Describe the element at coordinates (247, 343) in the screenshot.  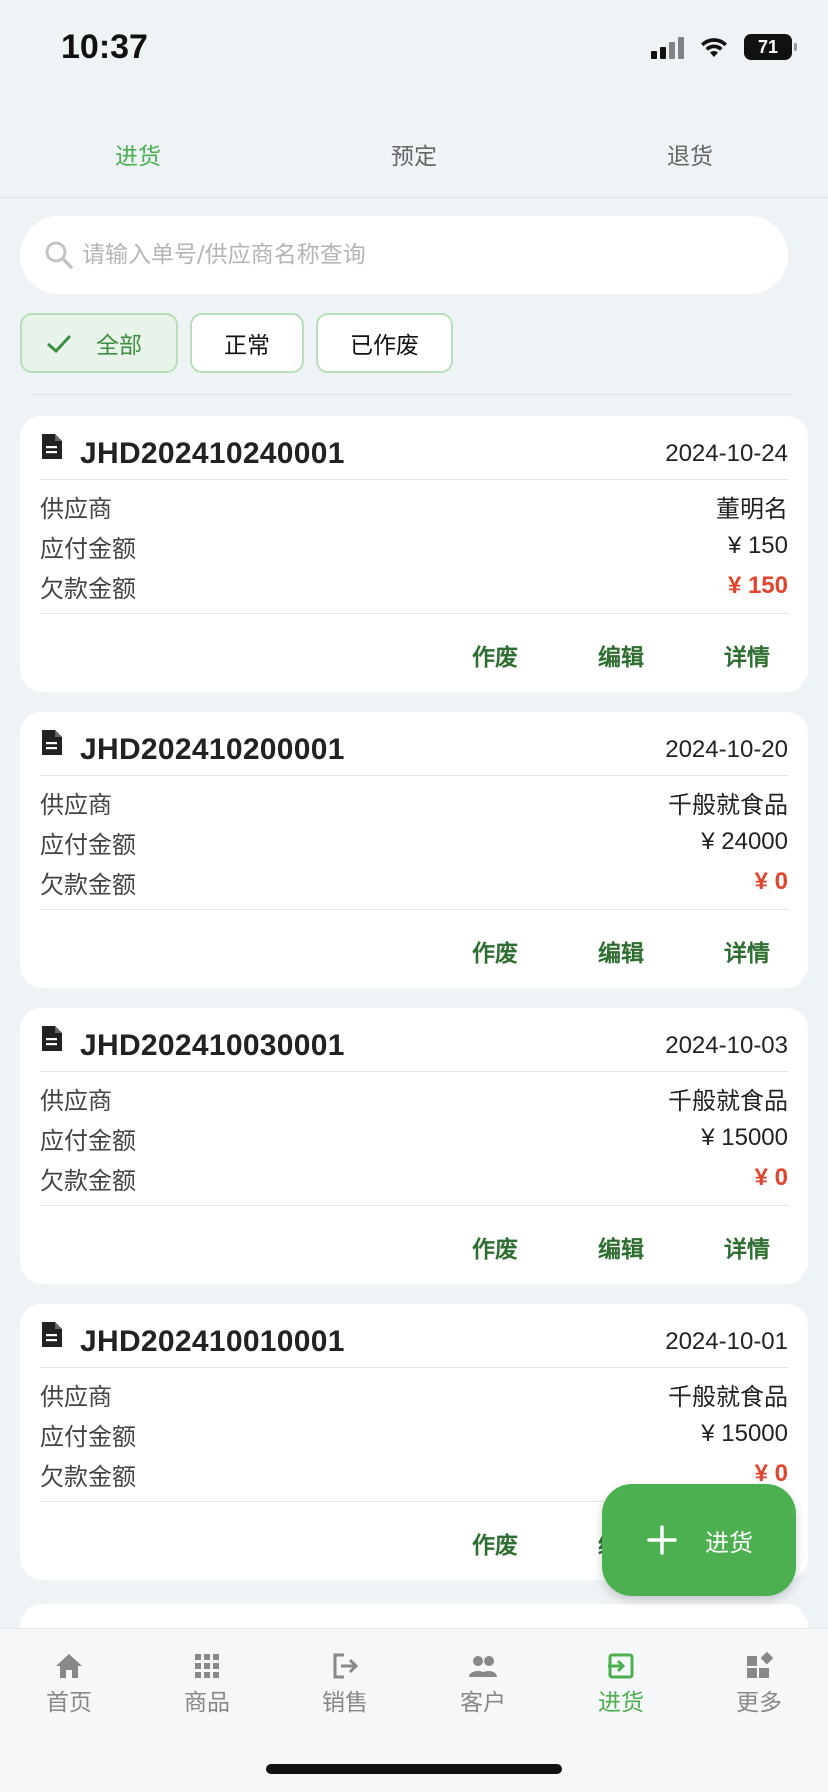
I see `filter-normal-chip: 正常` at that location.